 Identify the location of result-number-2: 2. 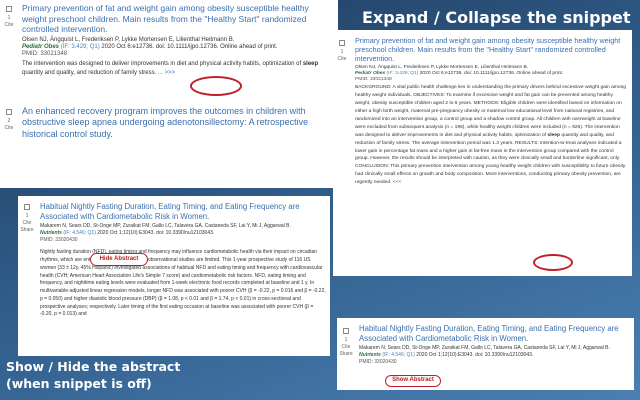
(9, 121).